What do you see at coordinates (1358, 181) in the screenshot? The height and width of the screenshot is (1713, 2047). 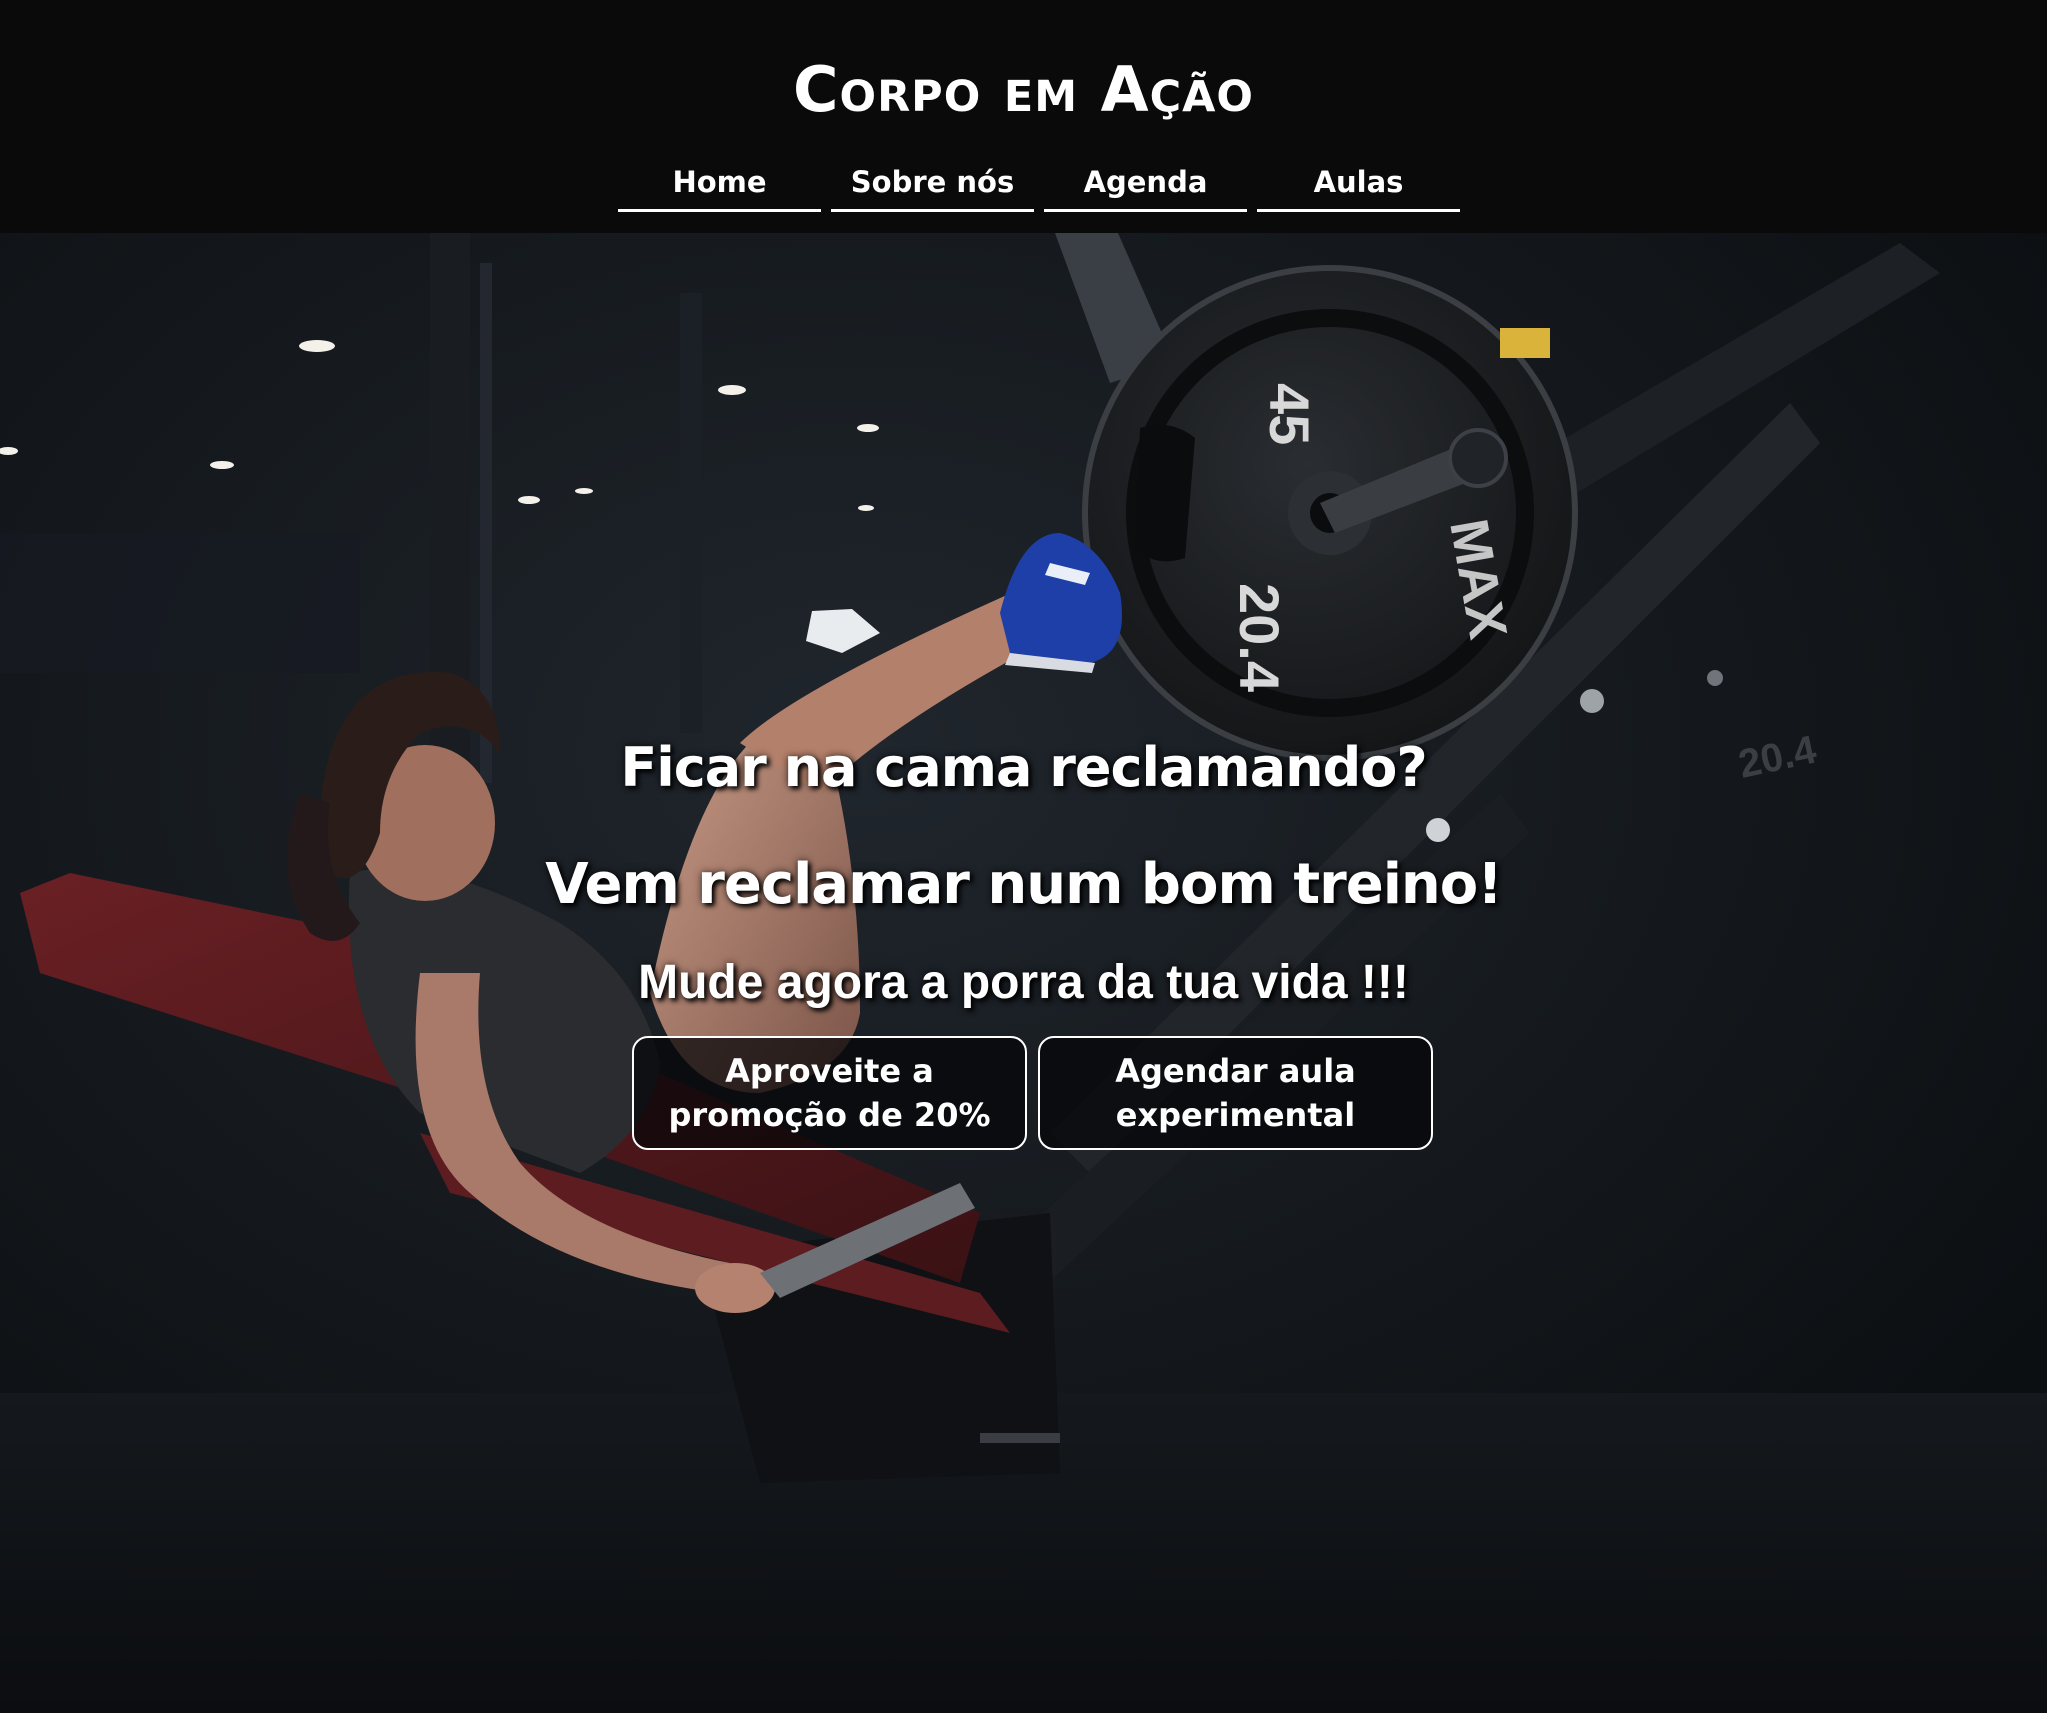 I see `nav-item-aulas: Aulas` at bounding box center [1358, 181].